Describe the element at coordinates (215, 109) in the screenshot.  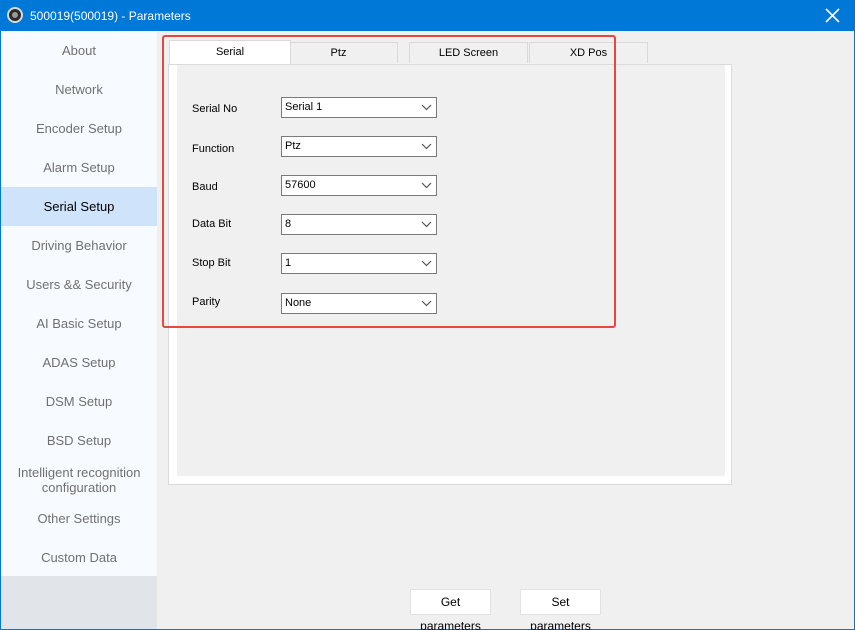
I see `serial-no-label: Serial No` at that location.